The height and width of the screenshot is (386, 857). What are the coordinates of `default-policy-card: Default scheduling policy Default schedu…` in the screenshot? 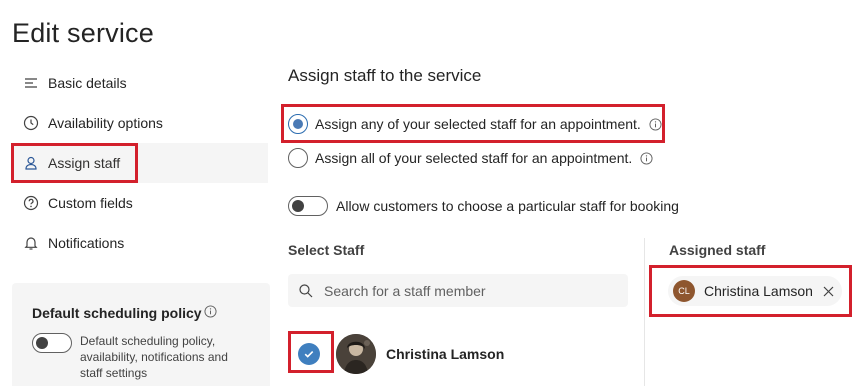 It's located at (141, 334).